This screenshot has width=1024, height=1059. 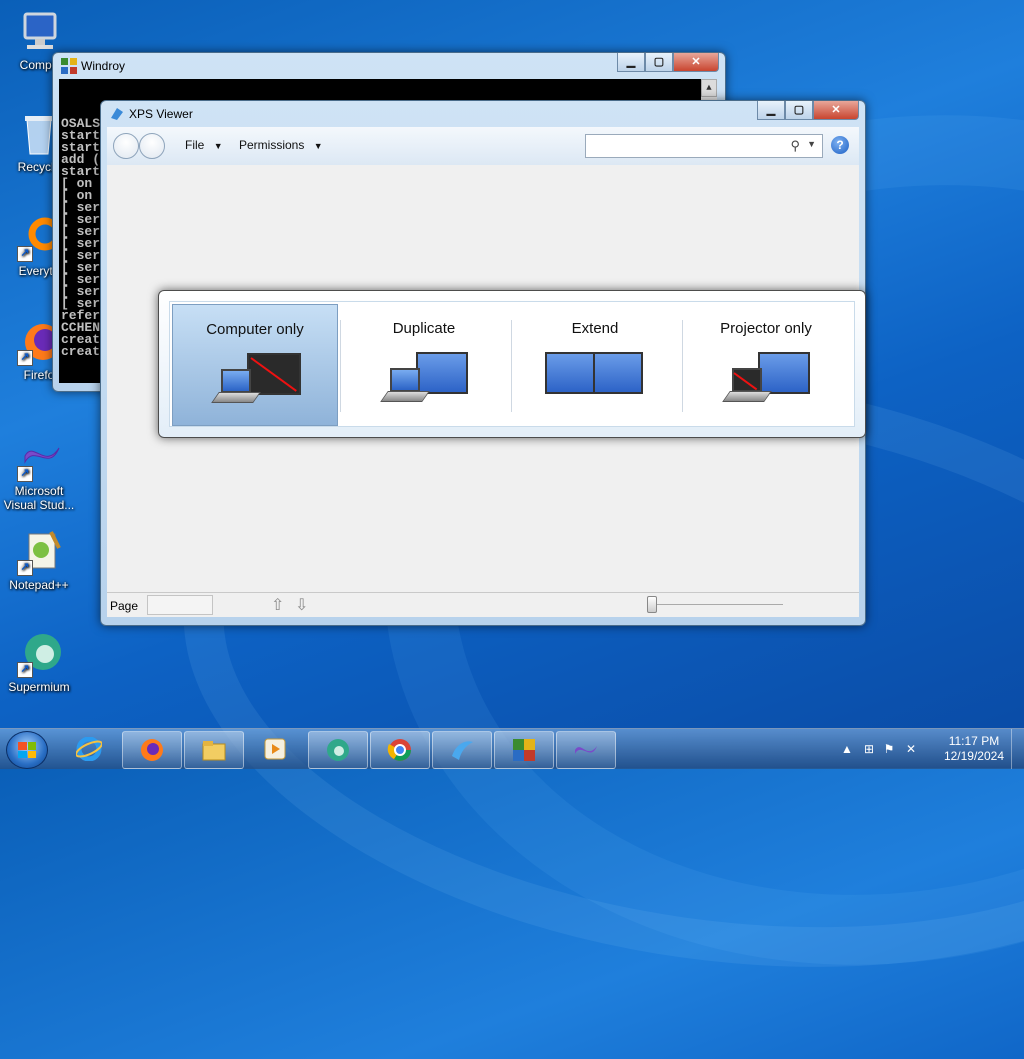 I want to click on search-icon: ⚲, so click(x=795, y=146).